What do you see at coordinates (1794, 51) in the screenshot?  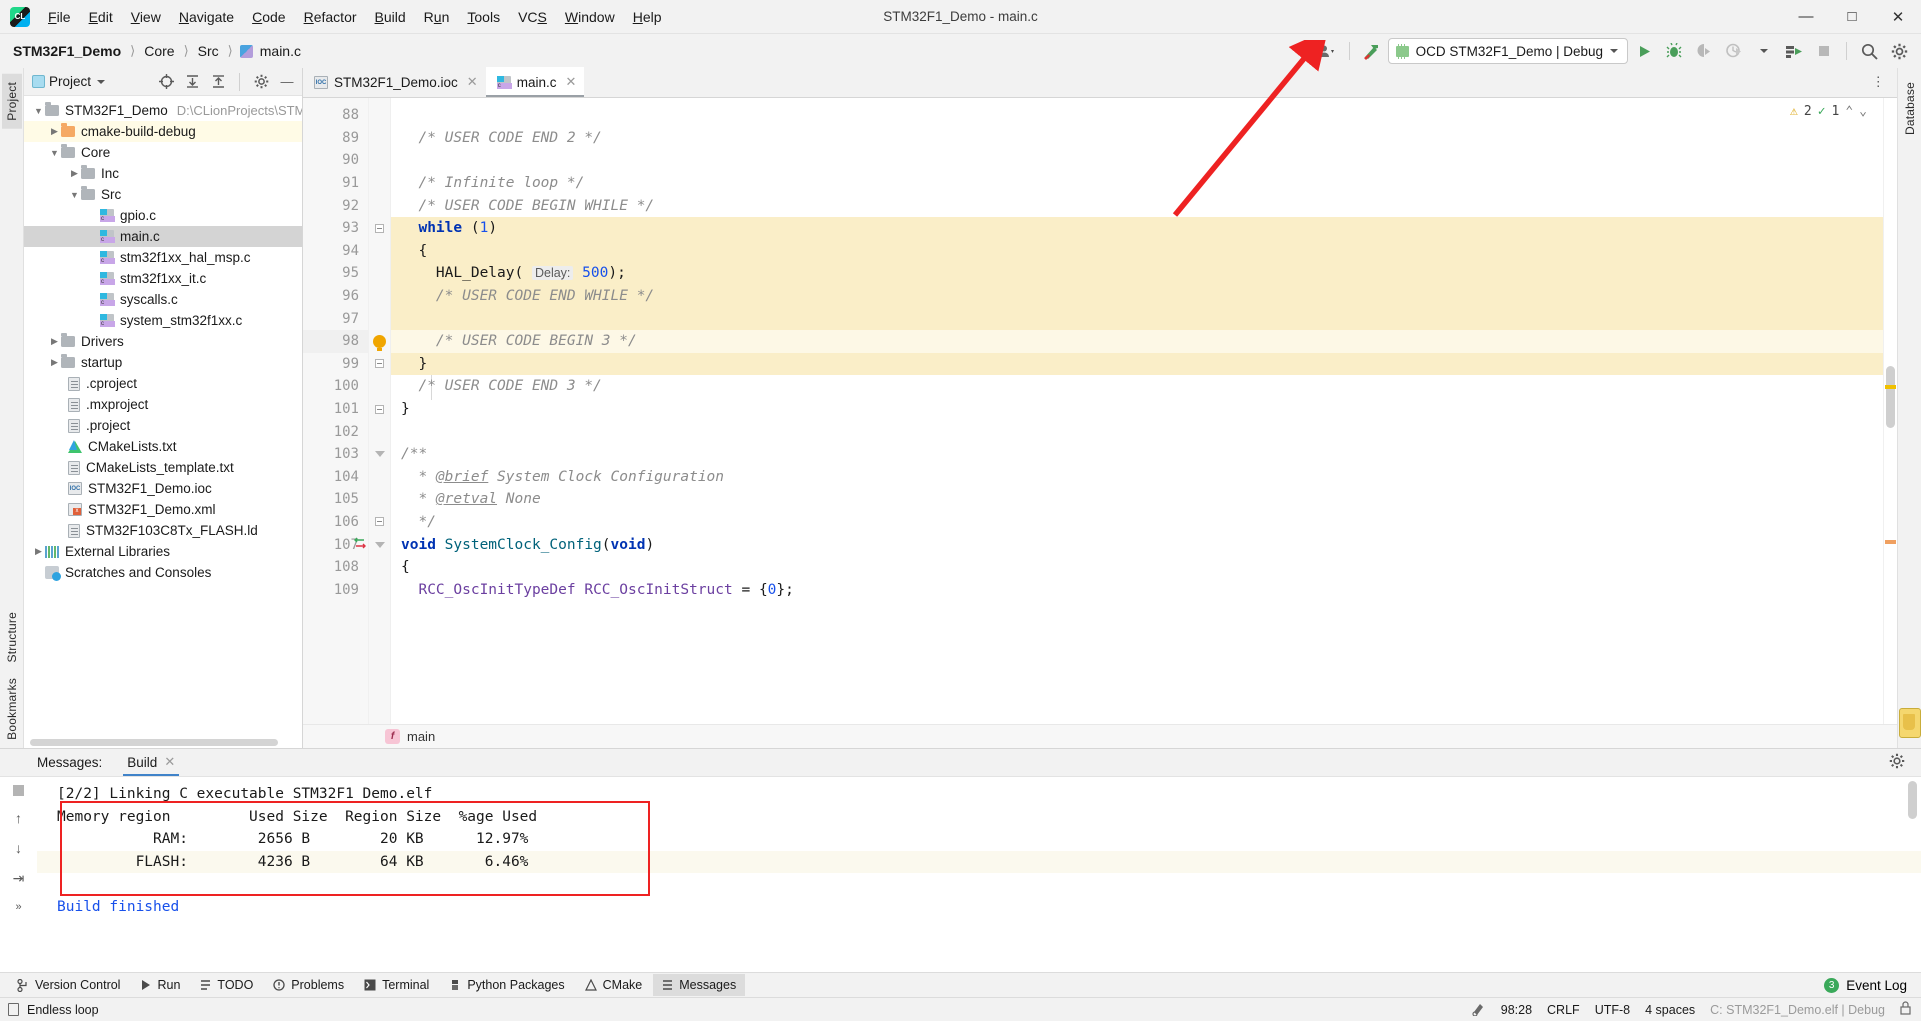 I see `attach-to-process-icon` at bounding box center [1794, 51].